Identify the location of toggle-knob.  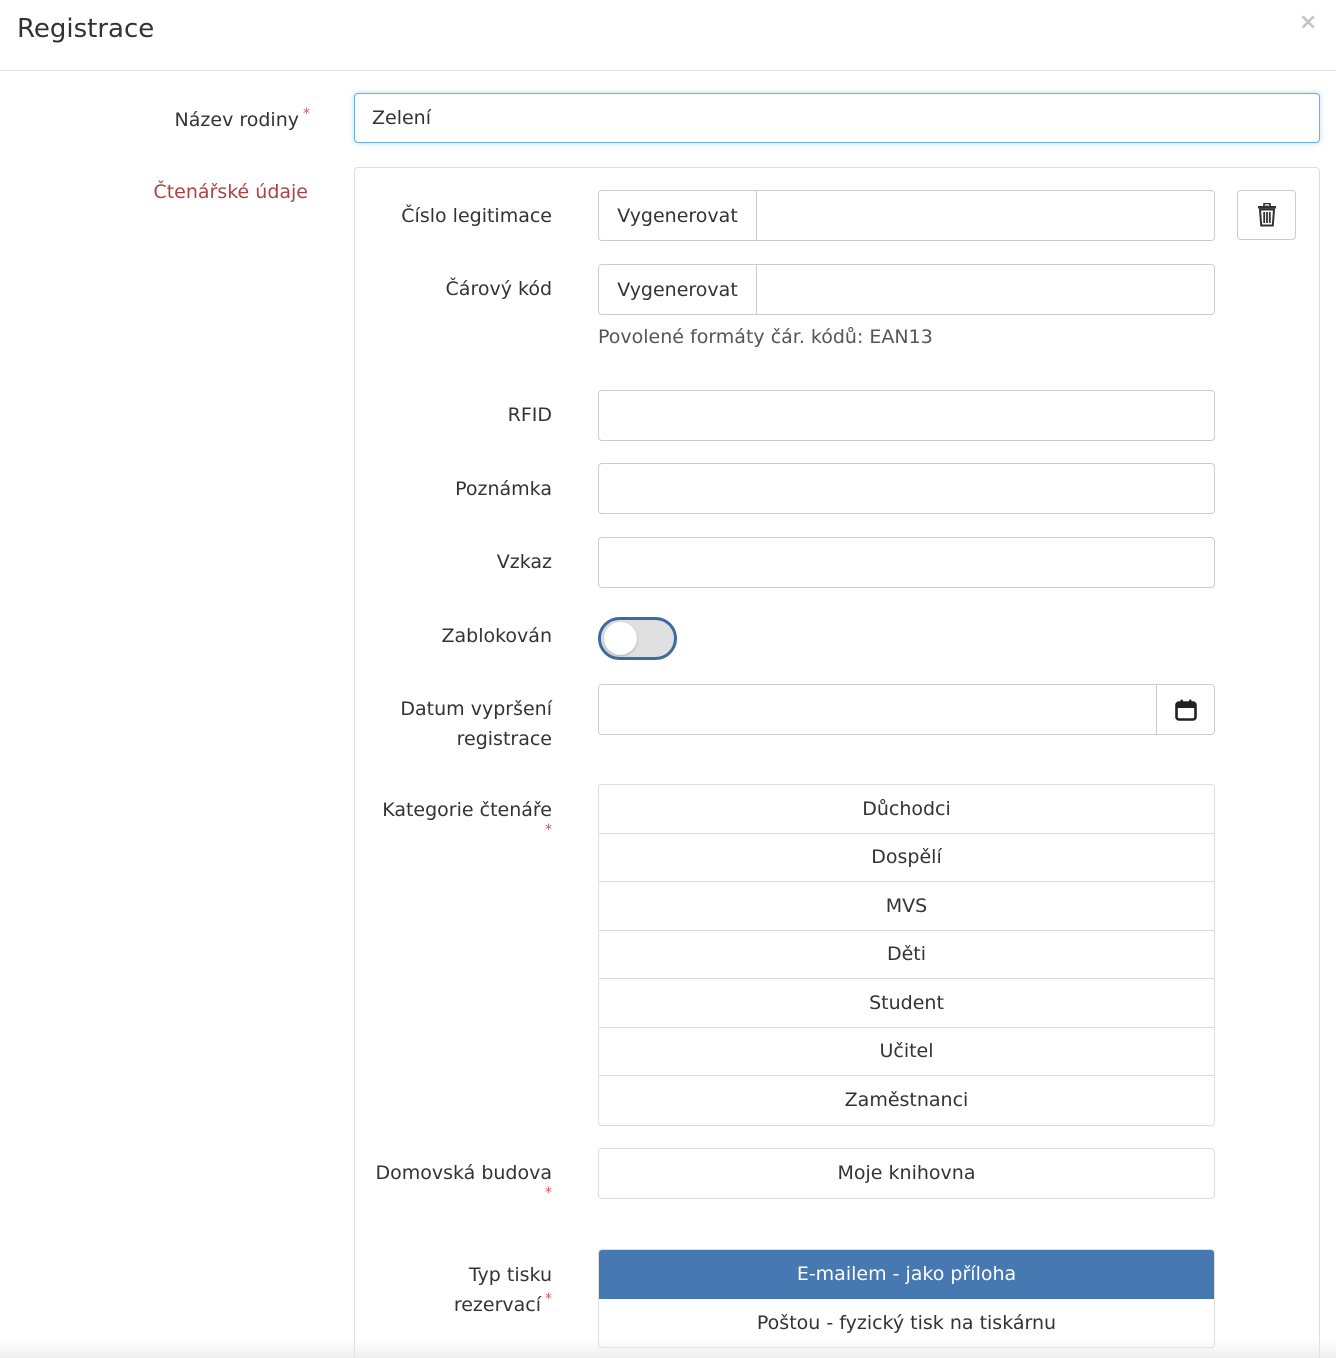
(620, 638).